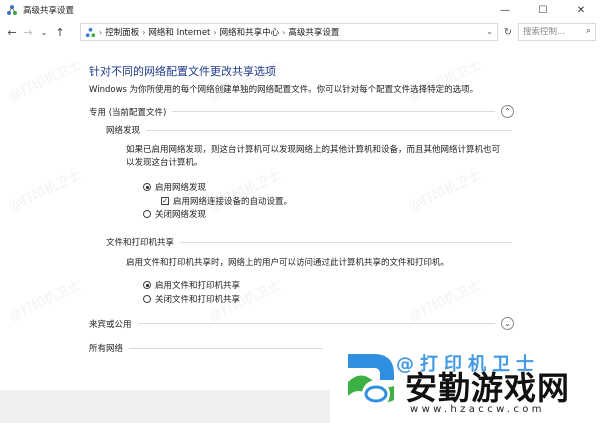  What do you see at coordinates (110, 324) in the screenshot?
I see `guest-public-label: 来宾或公用` at bounding box center [110, 324].